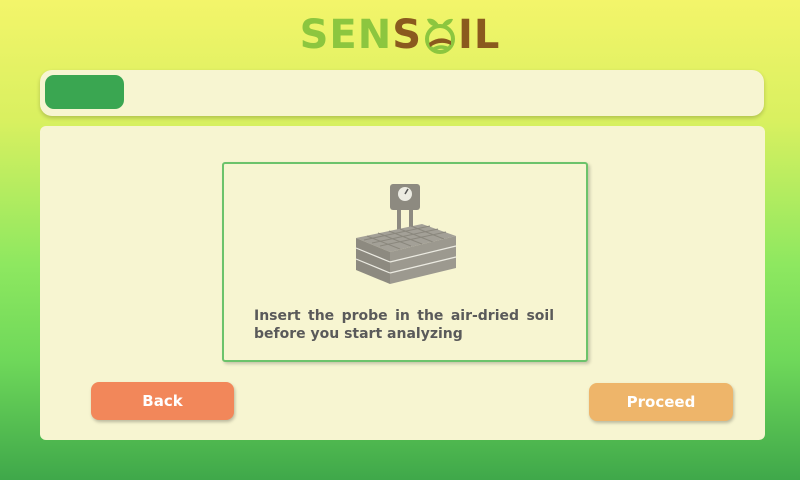 Image resolution: width=800 pixels, height=480 pixels. I want to click on progress-bar-fill, so click(84, 92).